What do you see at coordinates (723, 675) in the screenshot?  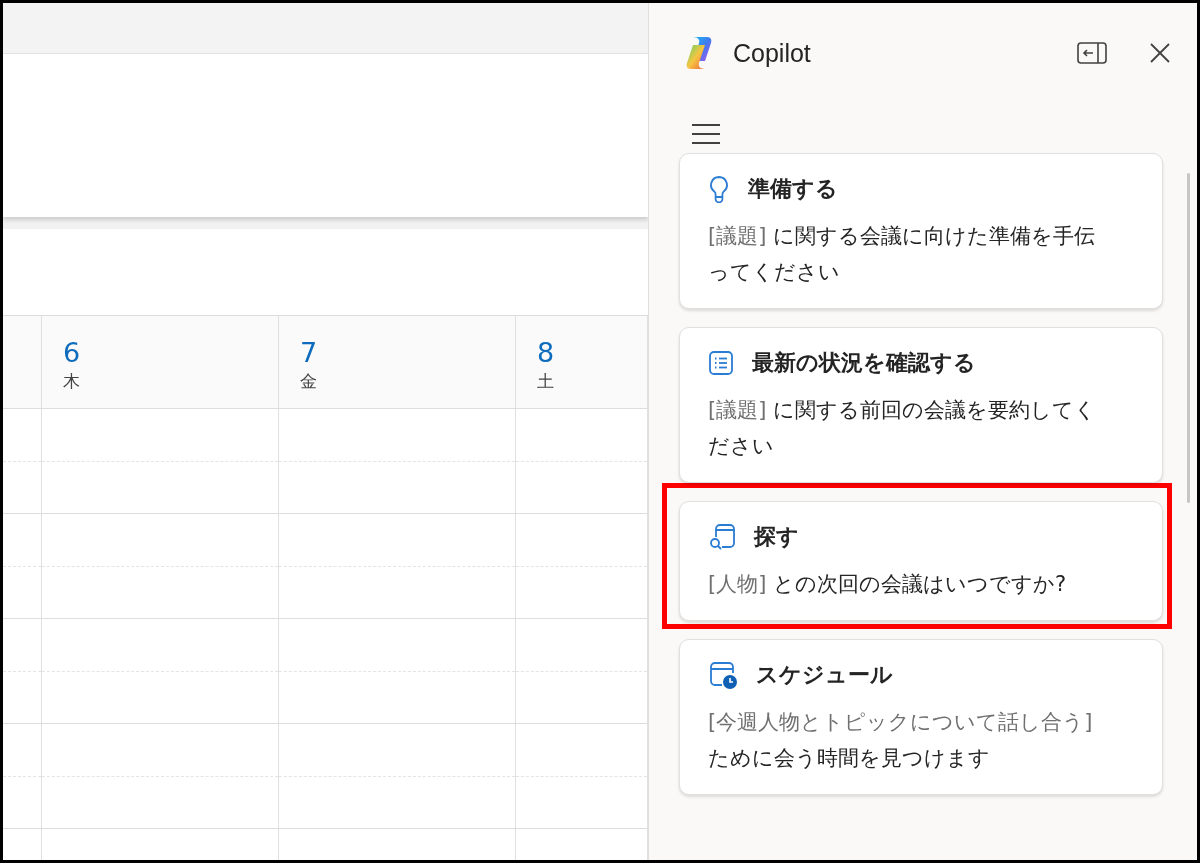 I see `calendar-clock-icon` at bounding box center [723, 675].